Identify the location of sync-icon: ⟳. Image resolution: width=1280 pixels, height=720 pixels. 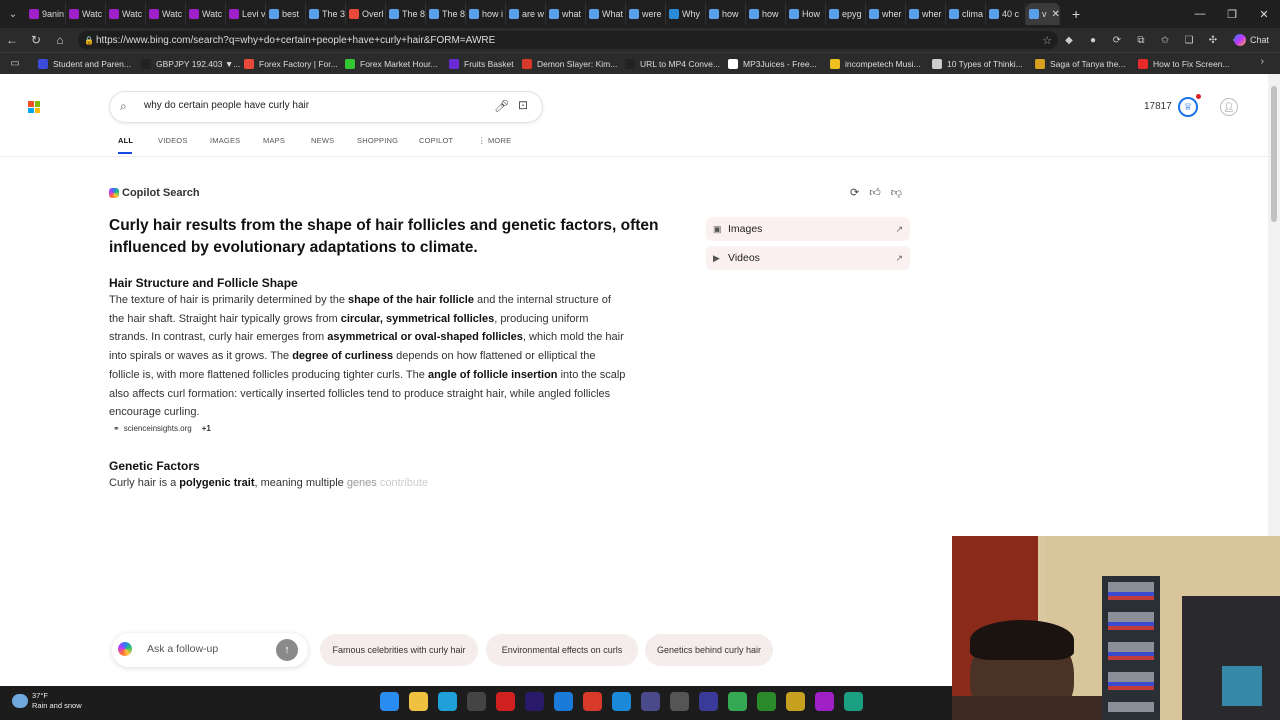
(1117, 40).